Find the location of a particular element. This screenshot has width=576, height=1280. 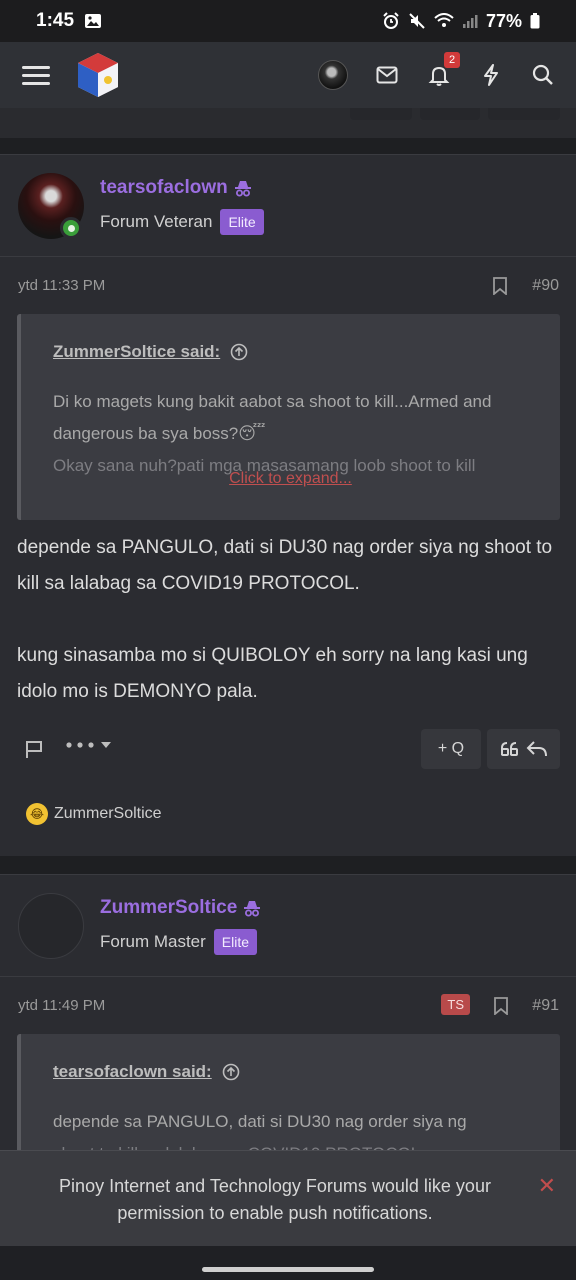

quote-reply-button is located at coordinates (523, 749).